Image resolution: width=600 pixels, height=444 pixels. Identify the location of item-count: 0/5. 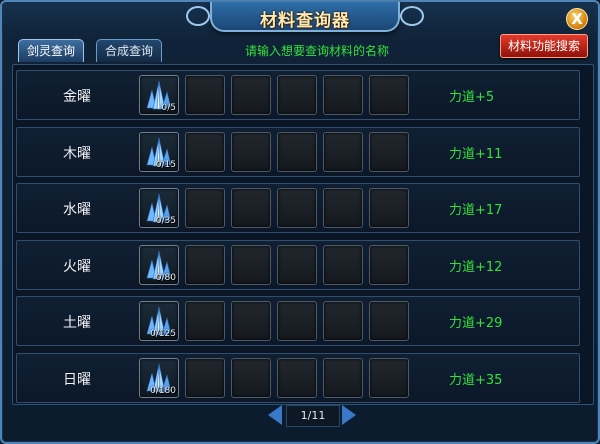
(168, 108).